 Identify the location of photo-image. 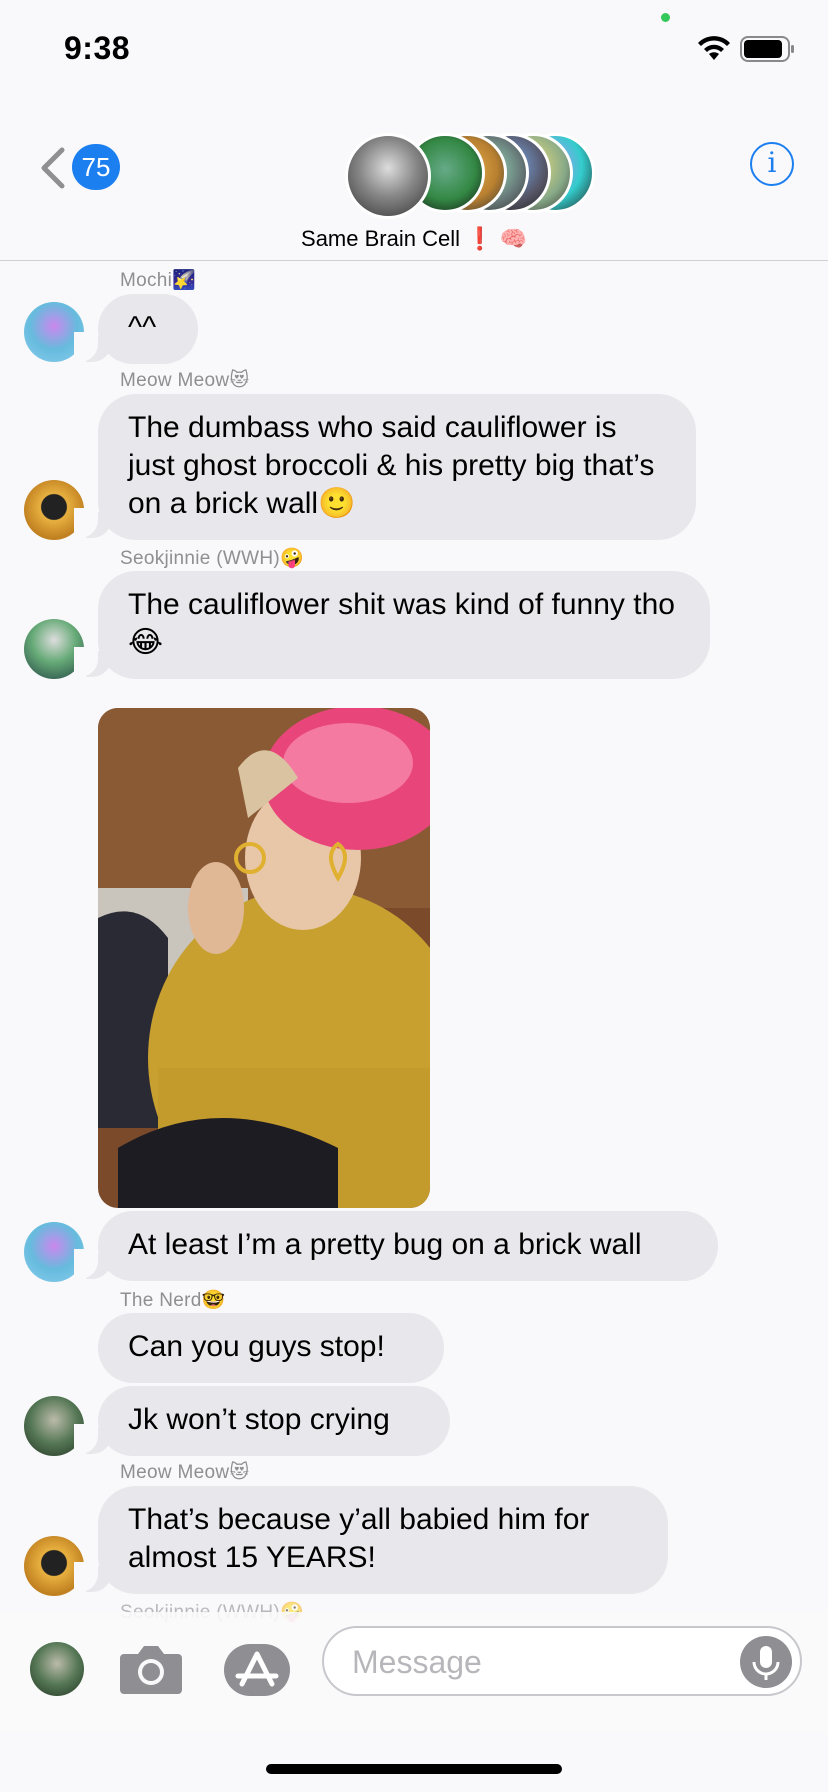
(264, 958).